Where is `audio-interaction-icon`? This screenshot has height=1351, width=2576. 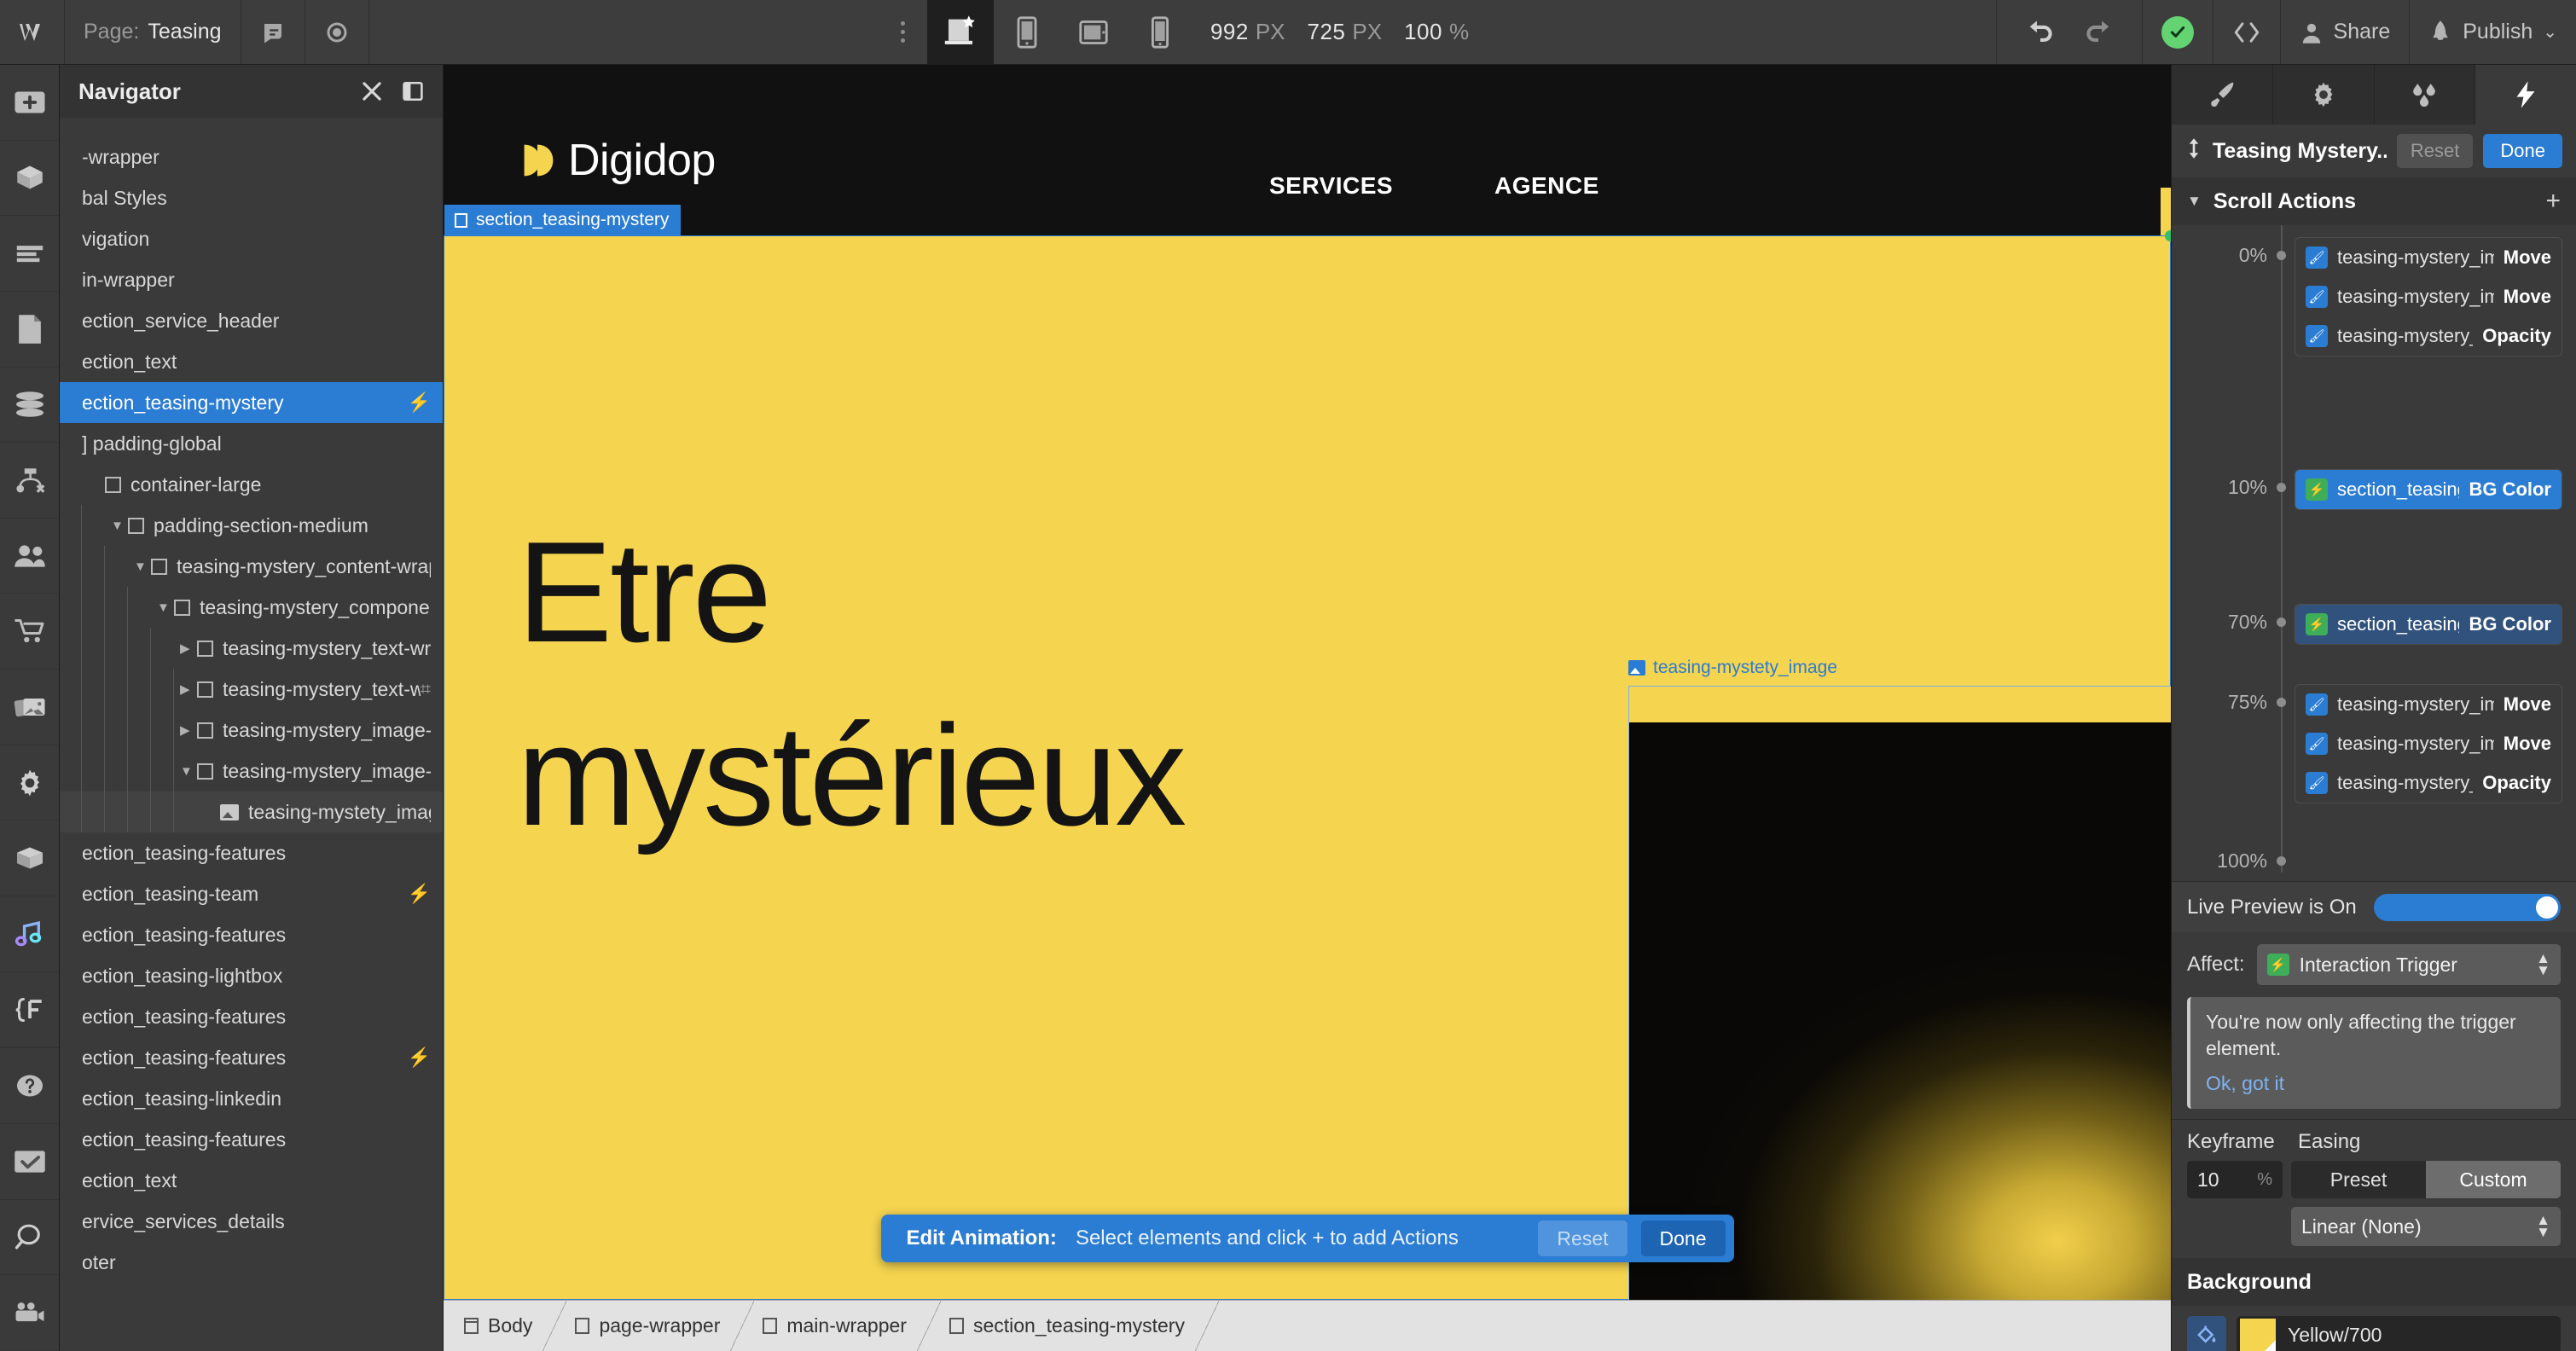
audio-interaction-icon is located at coordinates (29, 934).